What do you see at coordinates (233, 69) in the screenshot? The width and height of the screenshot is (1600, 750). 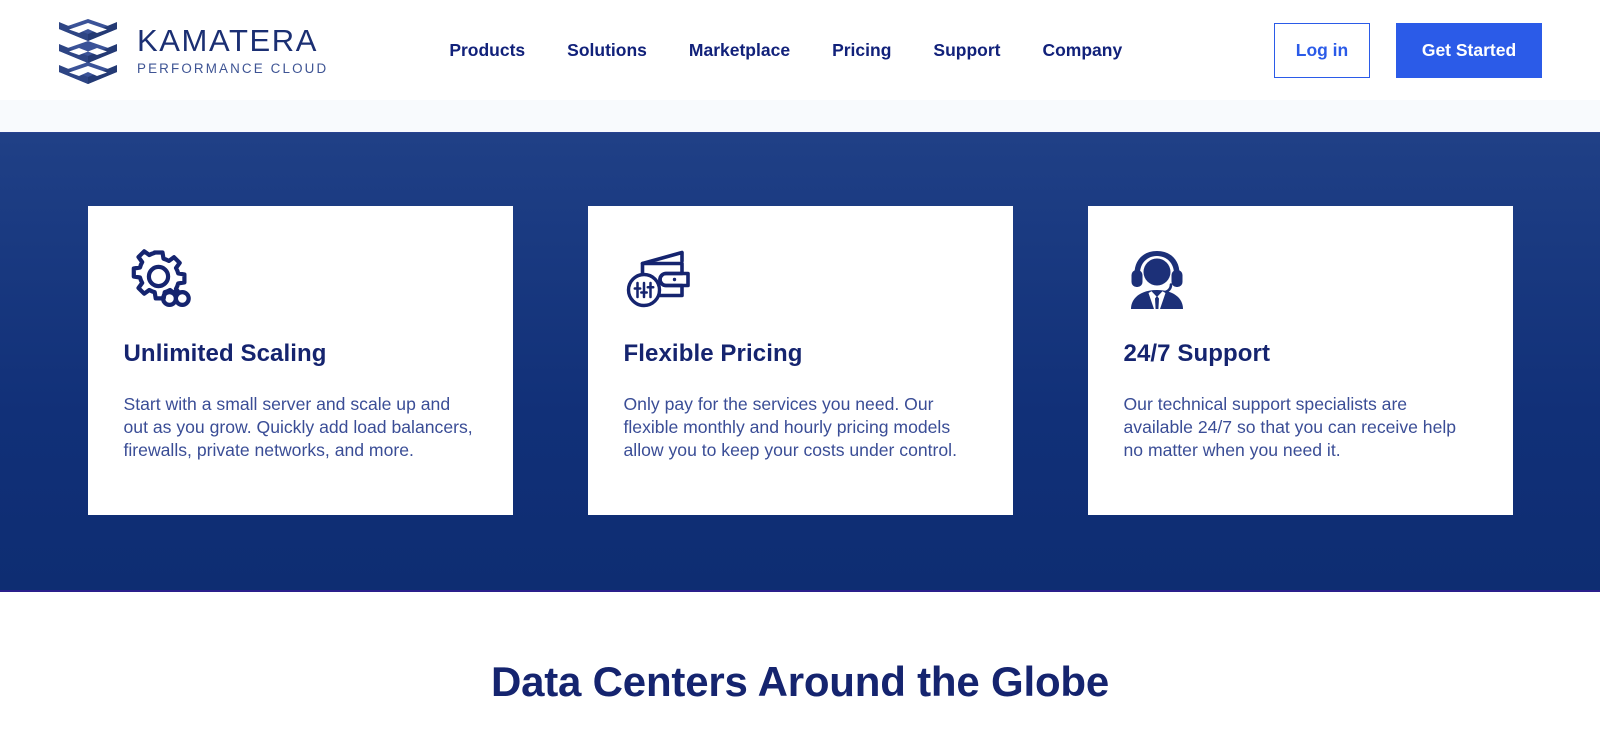 I see `brand-tagline: PERFORMANCE CLOUD` at bounding box center [233, 69].